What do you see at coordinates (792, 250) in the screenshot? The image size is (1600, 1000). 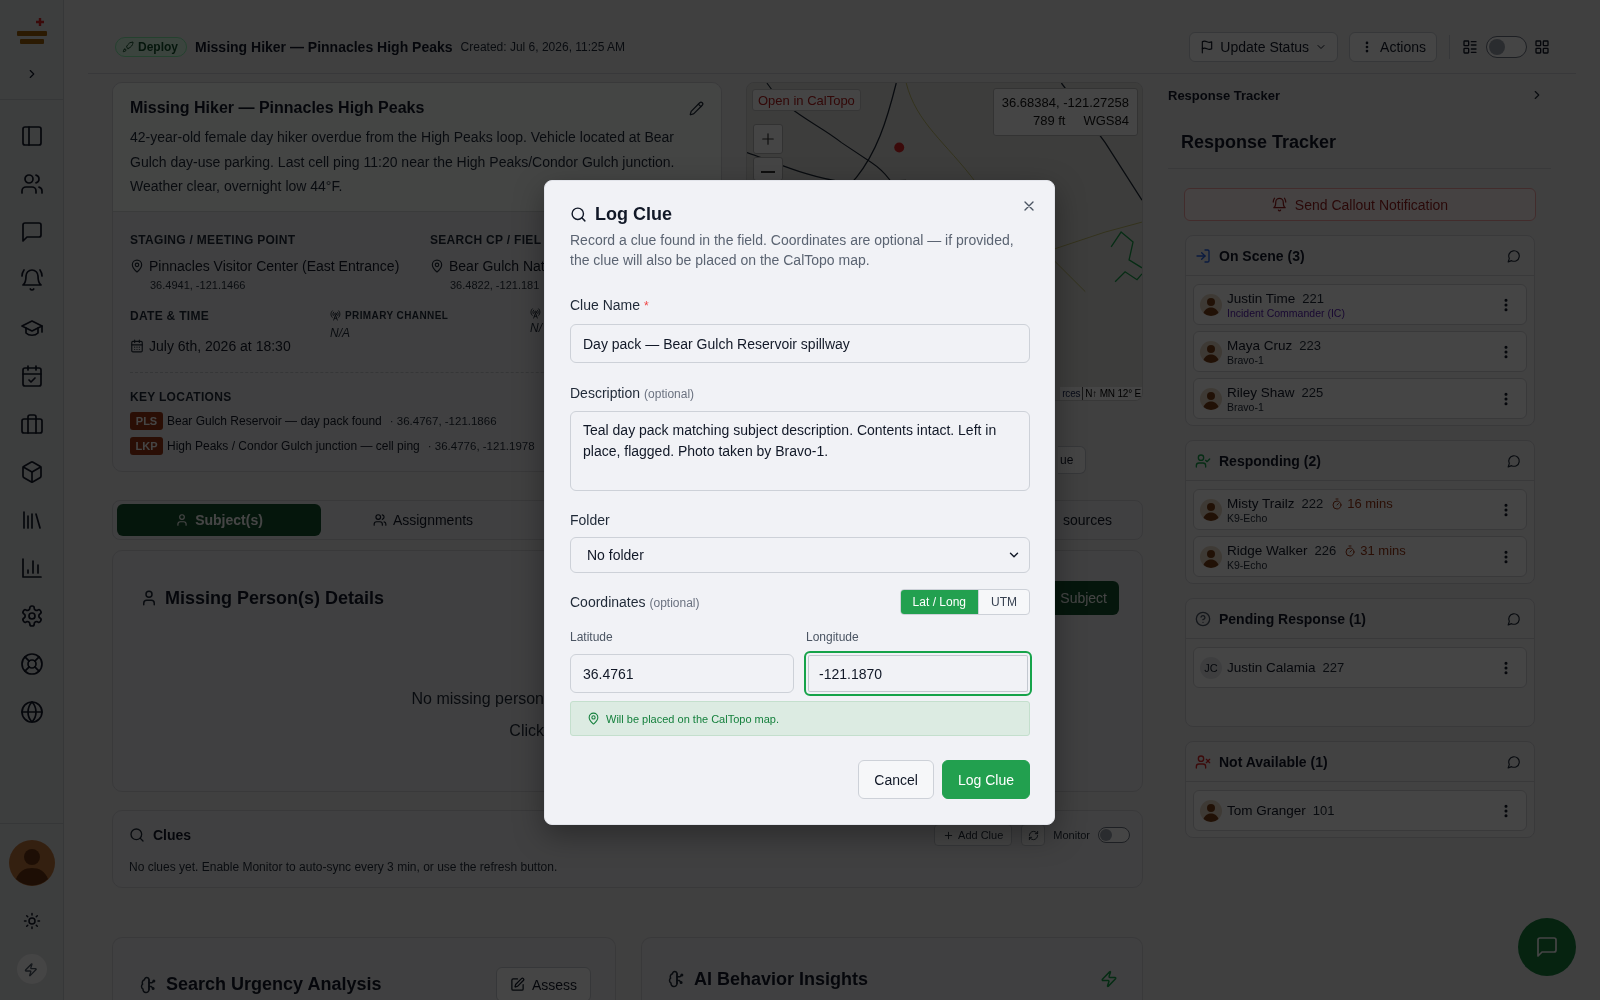 I see `dialog-description: Record a clue found in the field. Coordinates are optional — if provided, the clue will also be placed on the CalTopo map.` at bounding box center [792, 250].